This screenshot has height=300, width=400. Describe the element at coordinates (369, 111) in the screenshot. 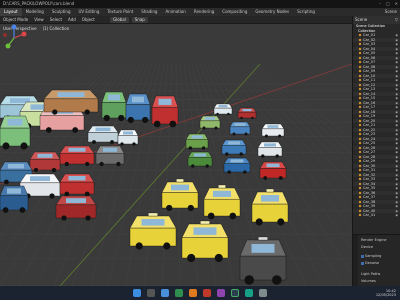

I see `outliner-item-label: Car_18` at that location.